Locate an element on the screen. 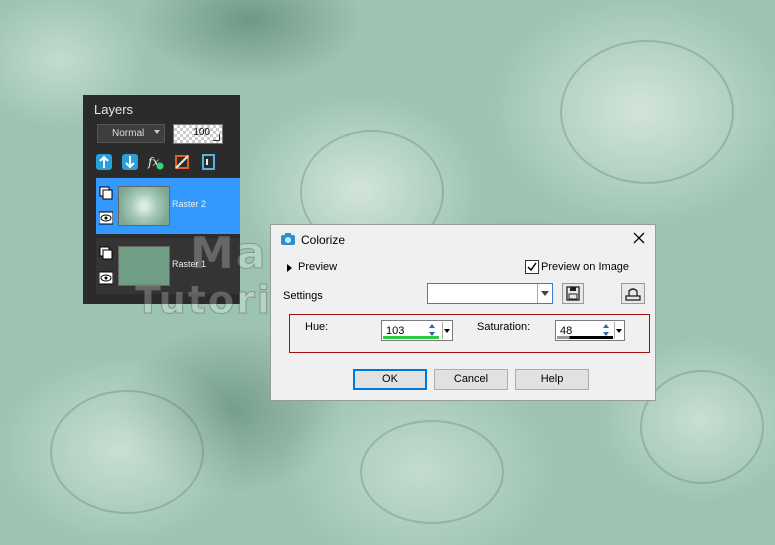 The height and width of the screenshot is (545, 775). cancel-button: Cancel is located at coordinates (471, 379).